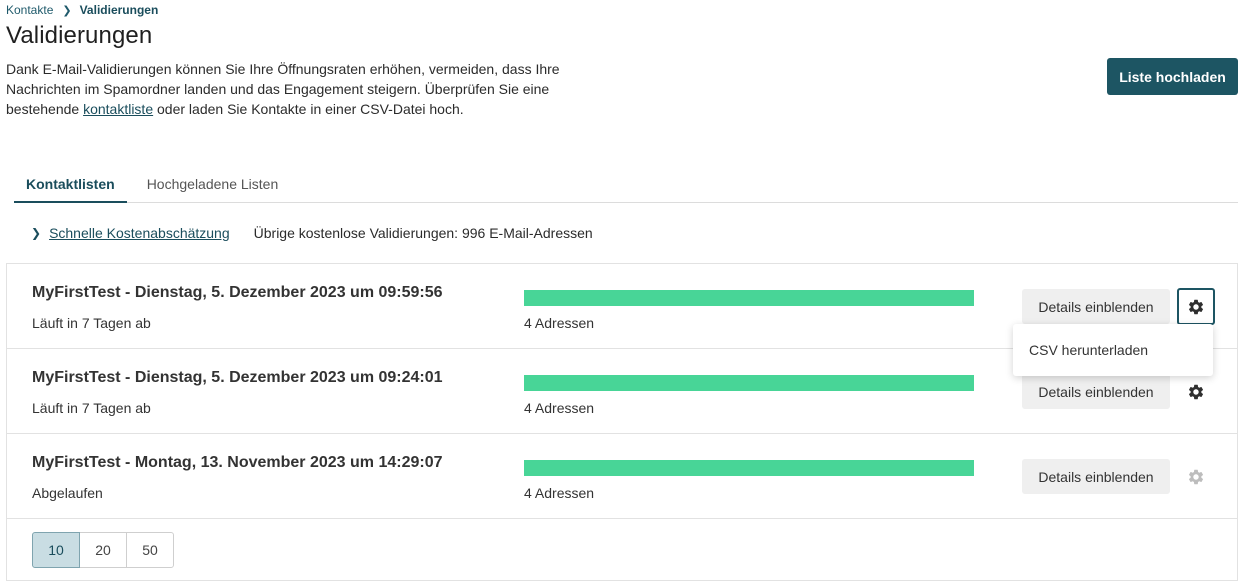  I want to click on tab-uploaded-lists: Hochgeladene Listen, so click(213, 187).